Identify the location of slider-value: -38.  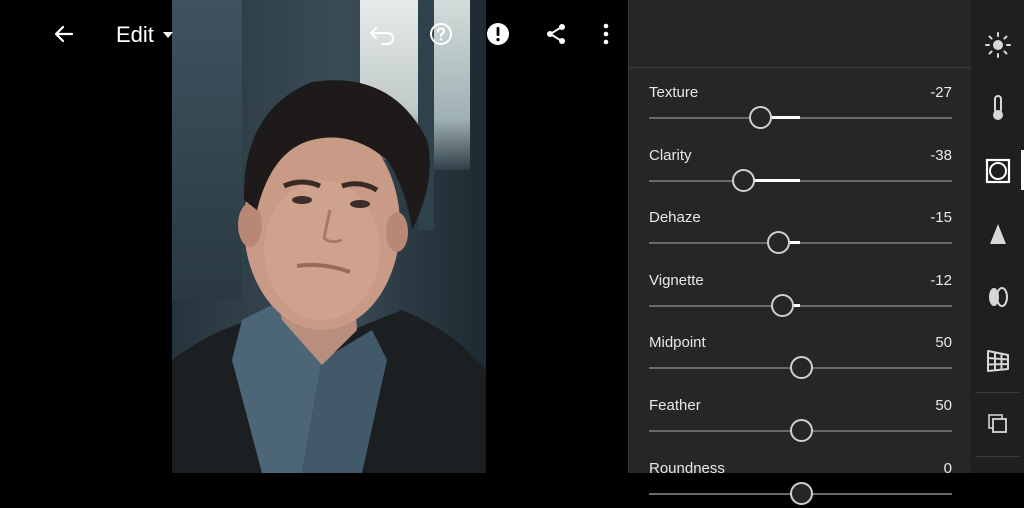
(941, 155).